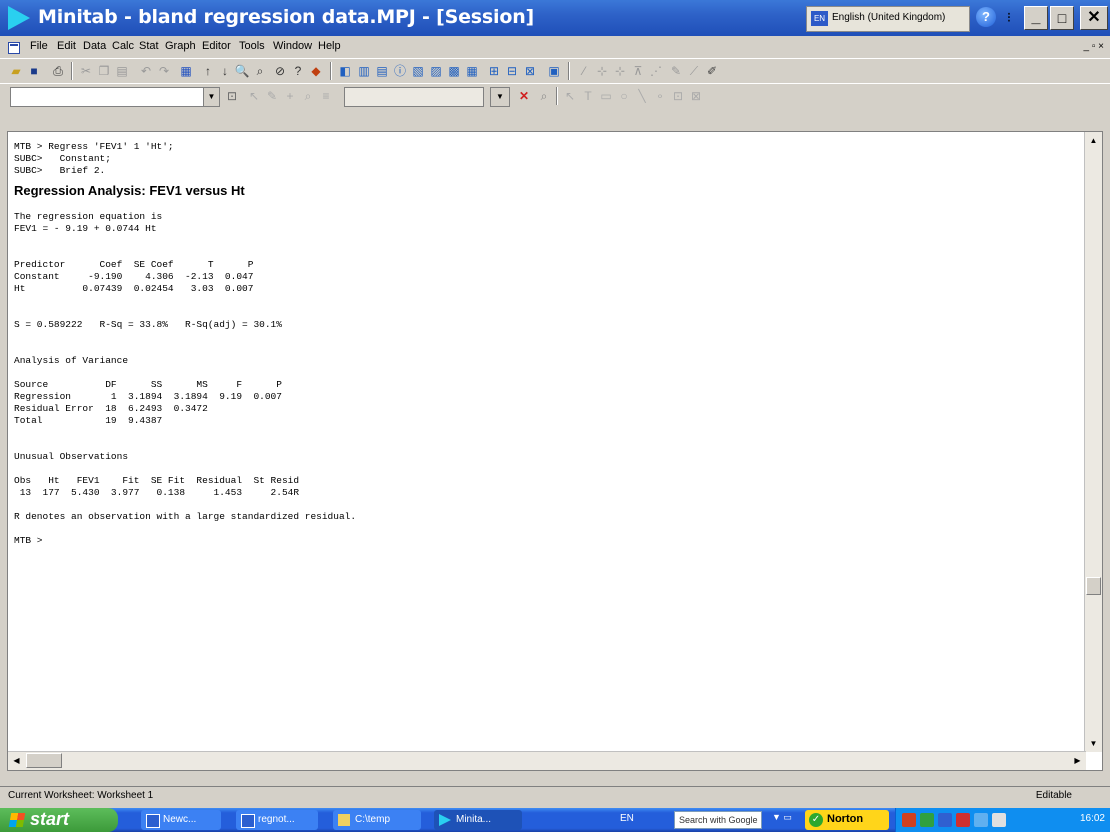  Describe the element at coordinates (216, 46) in the screenshot. I see `menu-editor: Editor` at that location.